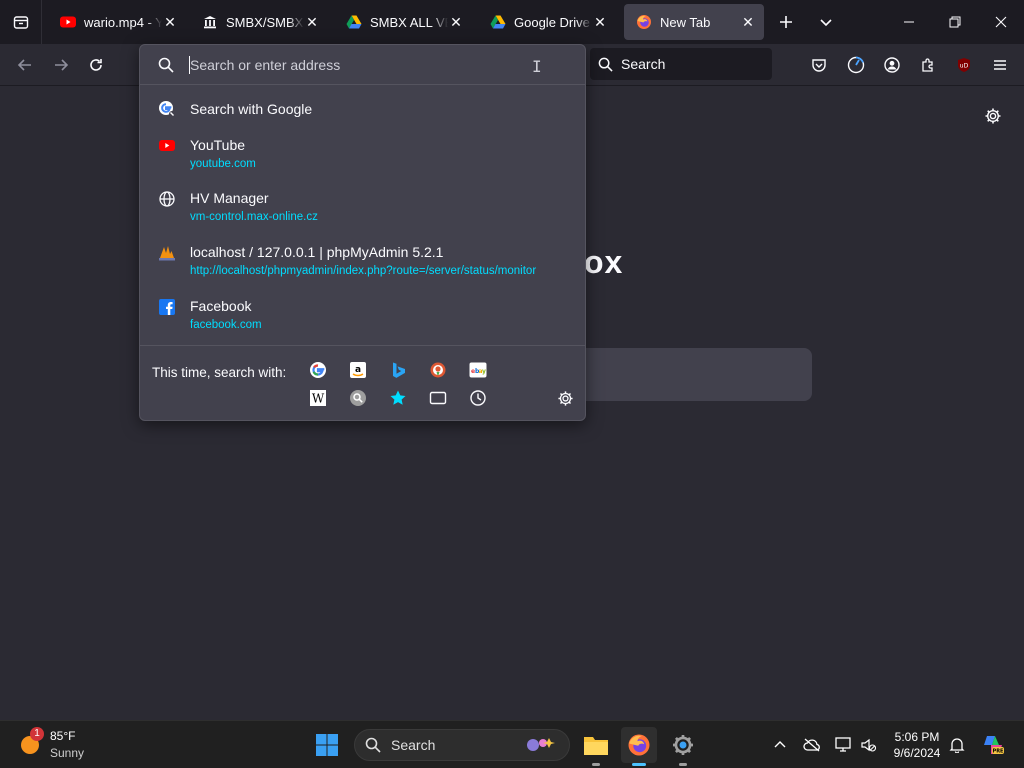 Image resolution: width=1024 pixels, height=768 pixels. Describe the element at coordinates (1001, 22) in the screenshot. I see `close-window-button` at that location.